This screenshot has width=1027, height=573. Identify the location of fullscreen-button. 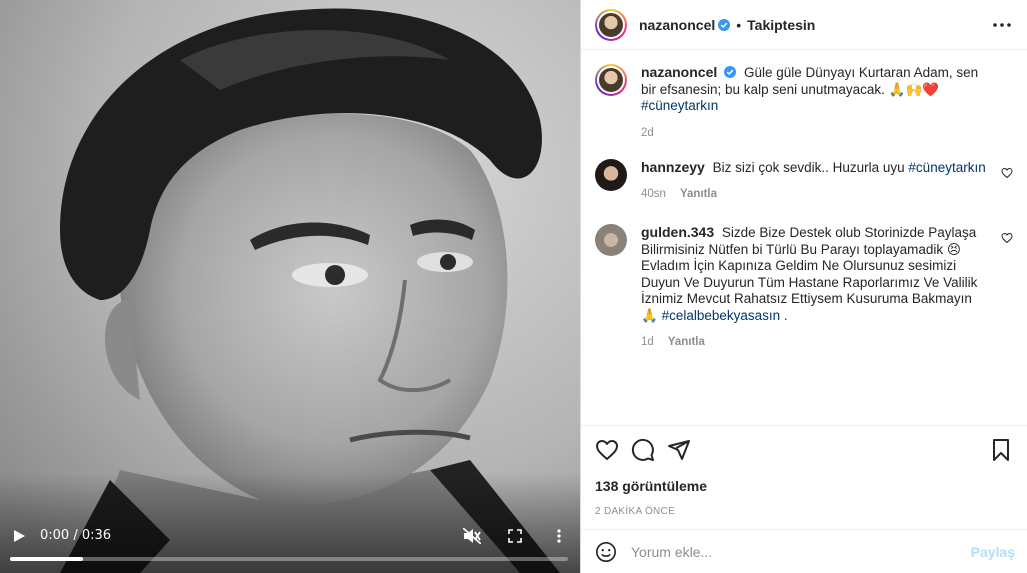
(515, 536).